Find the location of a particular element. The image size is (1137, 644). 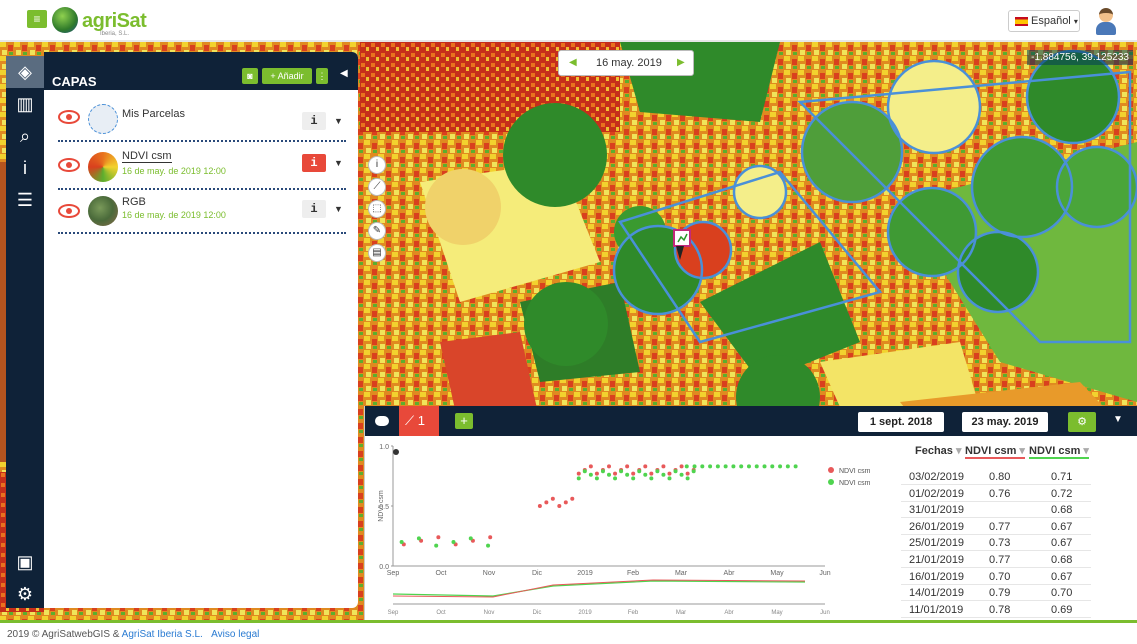

add-chart-button: + is located at coordinates (464, 421).